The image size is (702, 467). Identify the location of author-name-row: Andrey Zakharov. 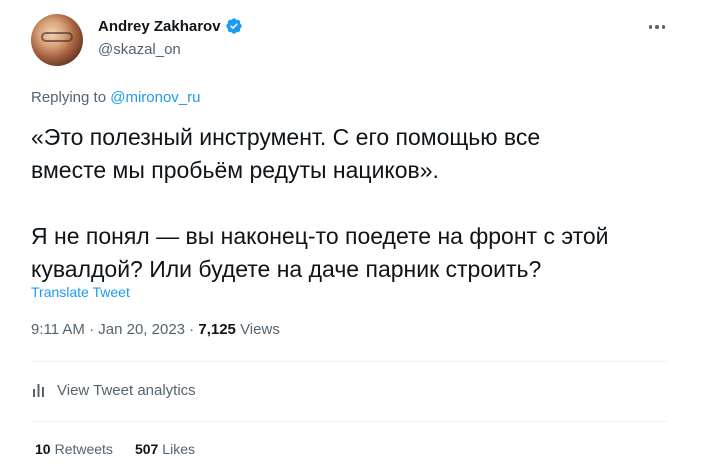
(170, 26).